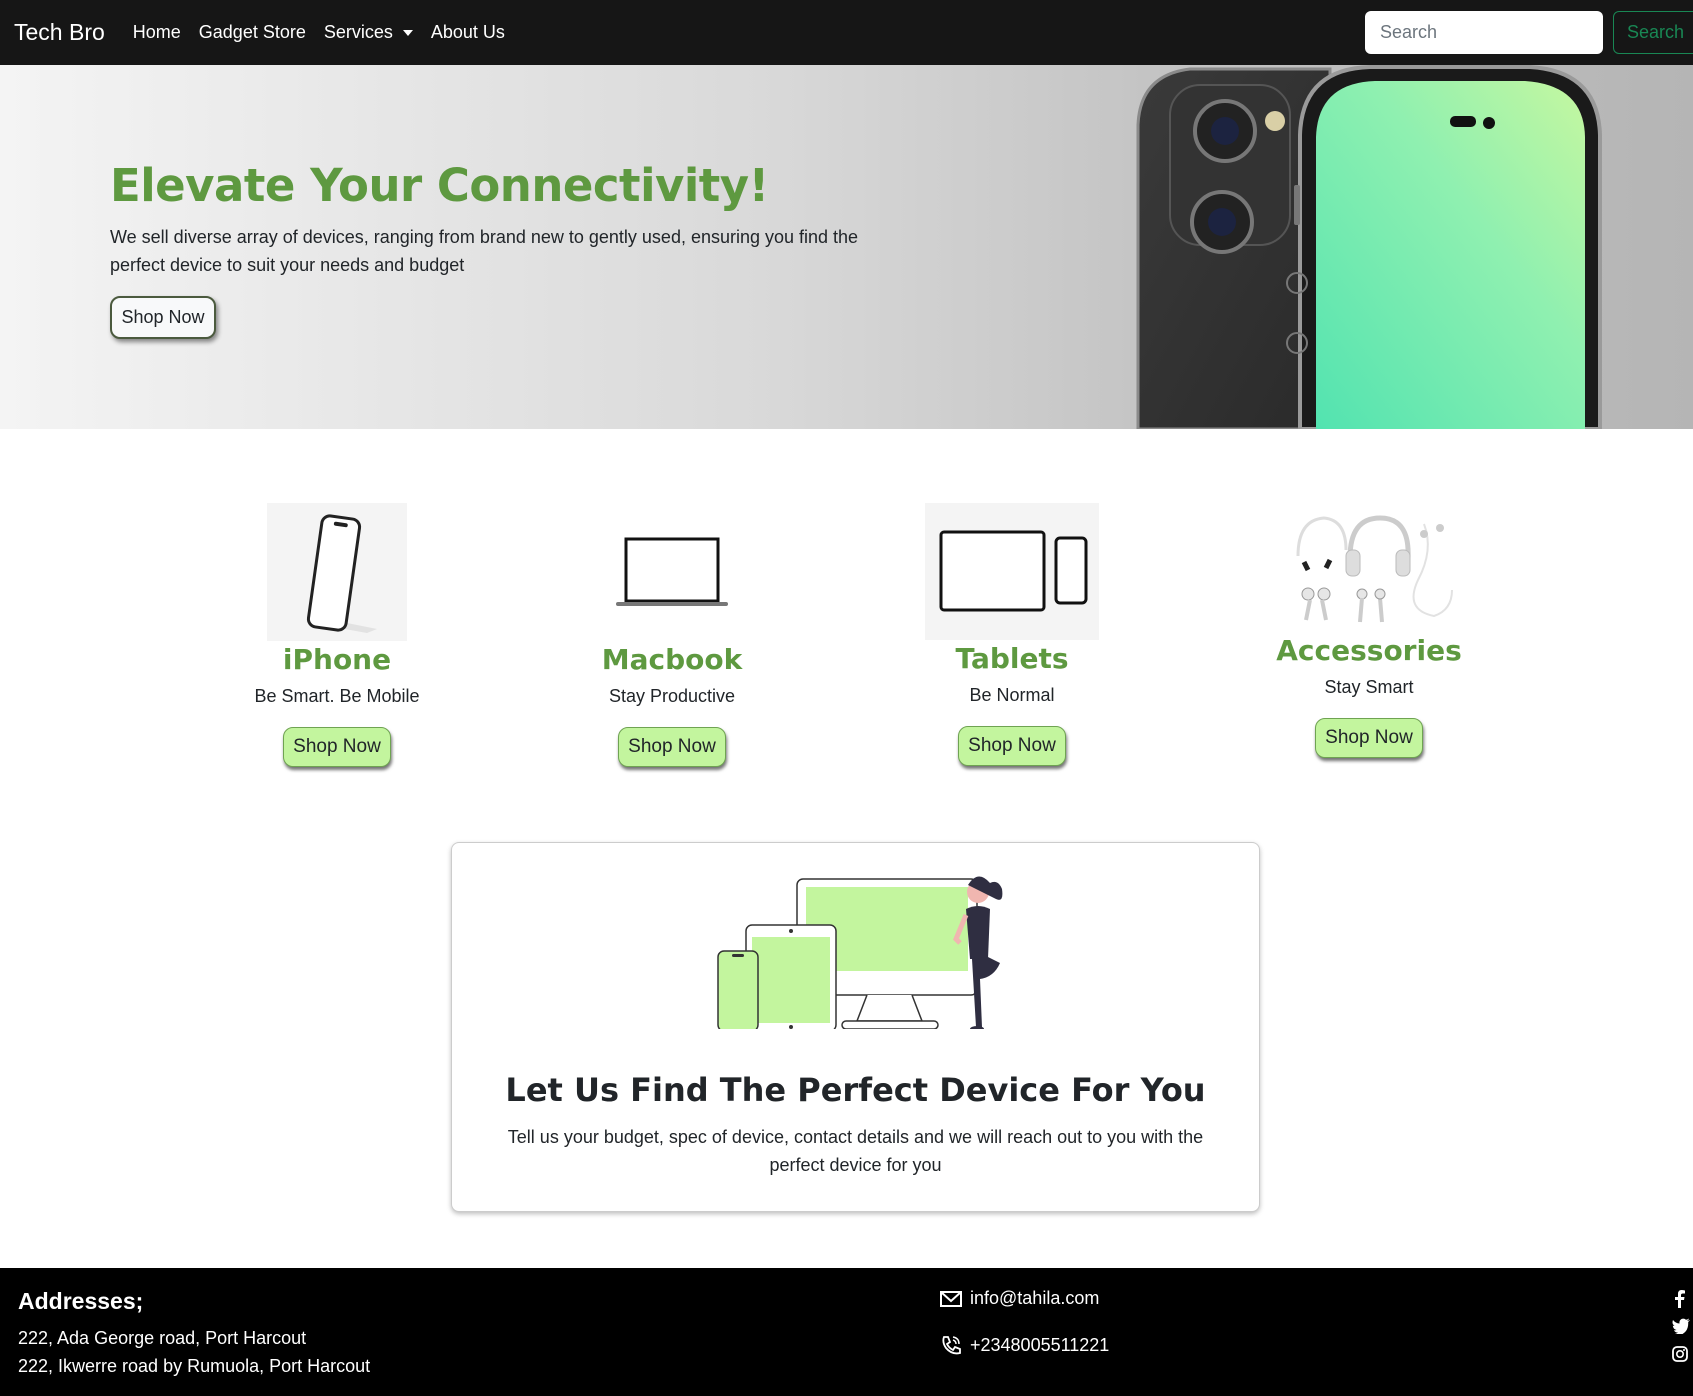  Describe the element at coordinates (1040, 1344) in the screenshot. I see `phone-text: +2348005511221` at that location.